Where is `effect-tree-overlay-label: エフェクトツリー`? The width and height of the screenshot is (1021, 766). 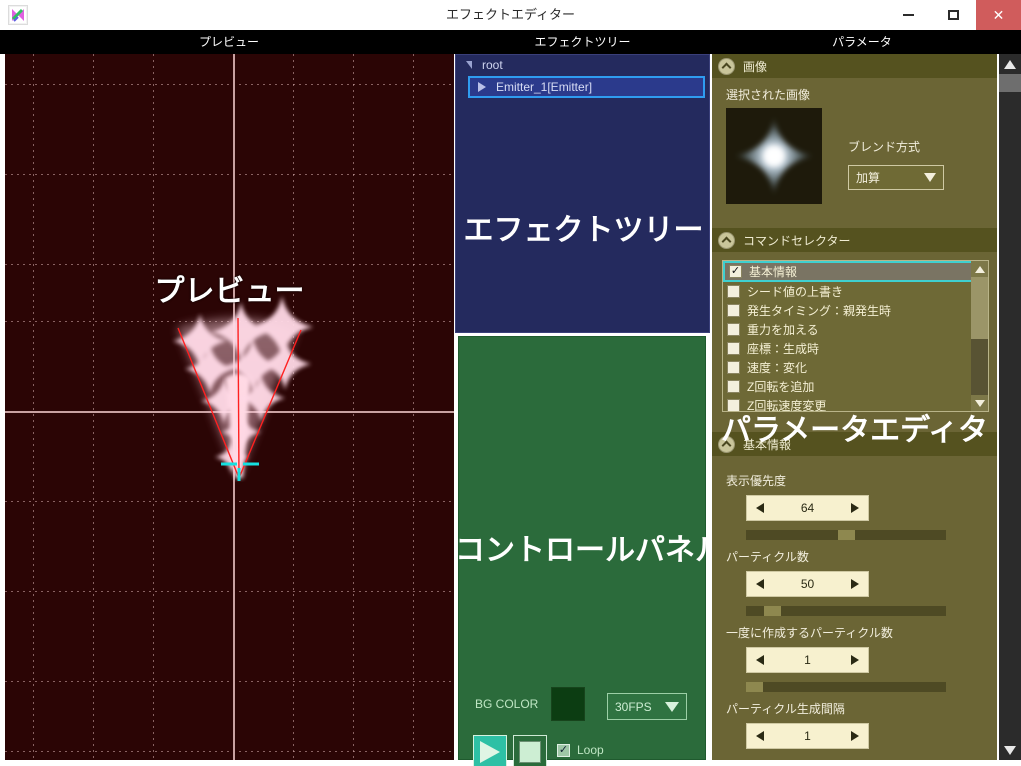
effect-tree-overlay-label: エフェクトツリー is located at coordinates (583, 230).